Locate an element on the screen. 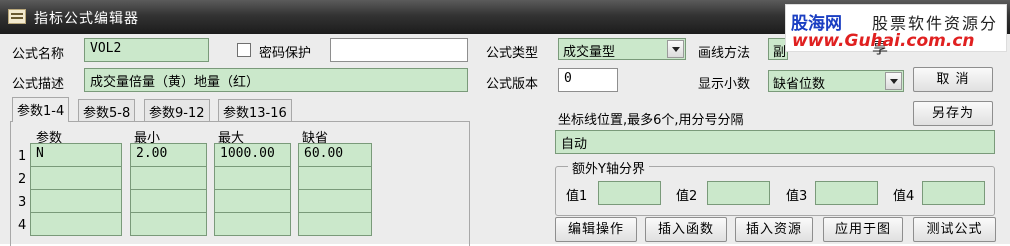 Image resolution: width=1010 pixels, height=246 pixels. param-min-input: 2.00 is located at coordinates (168, 155).